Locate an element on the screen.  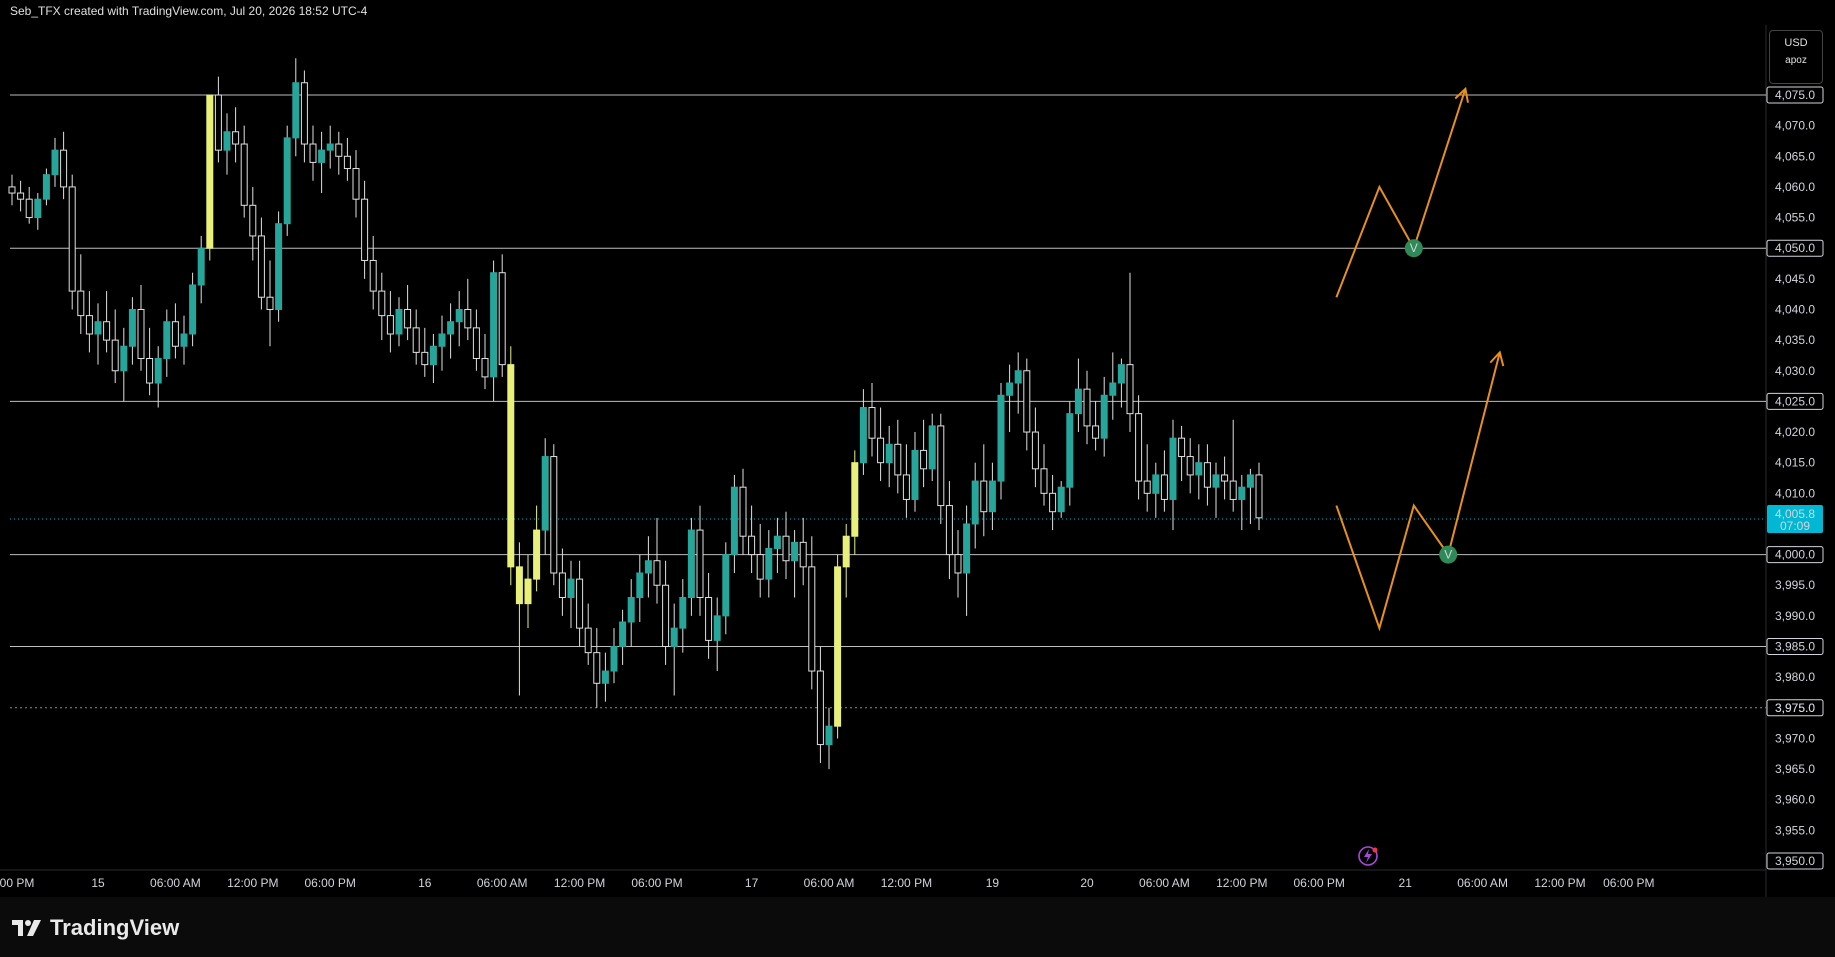
price-tick-label: 3,970.0 is located at coordinates (1795, 738).